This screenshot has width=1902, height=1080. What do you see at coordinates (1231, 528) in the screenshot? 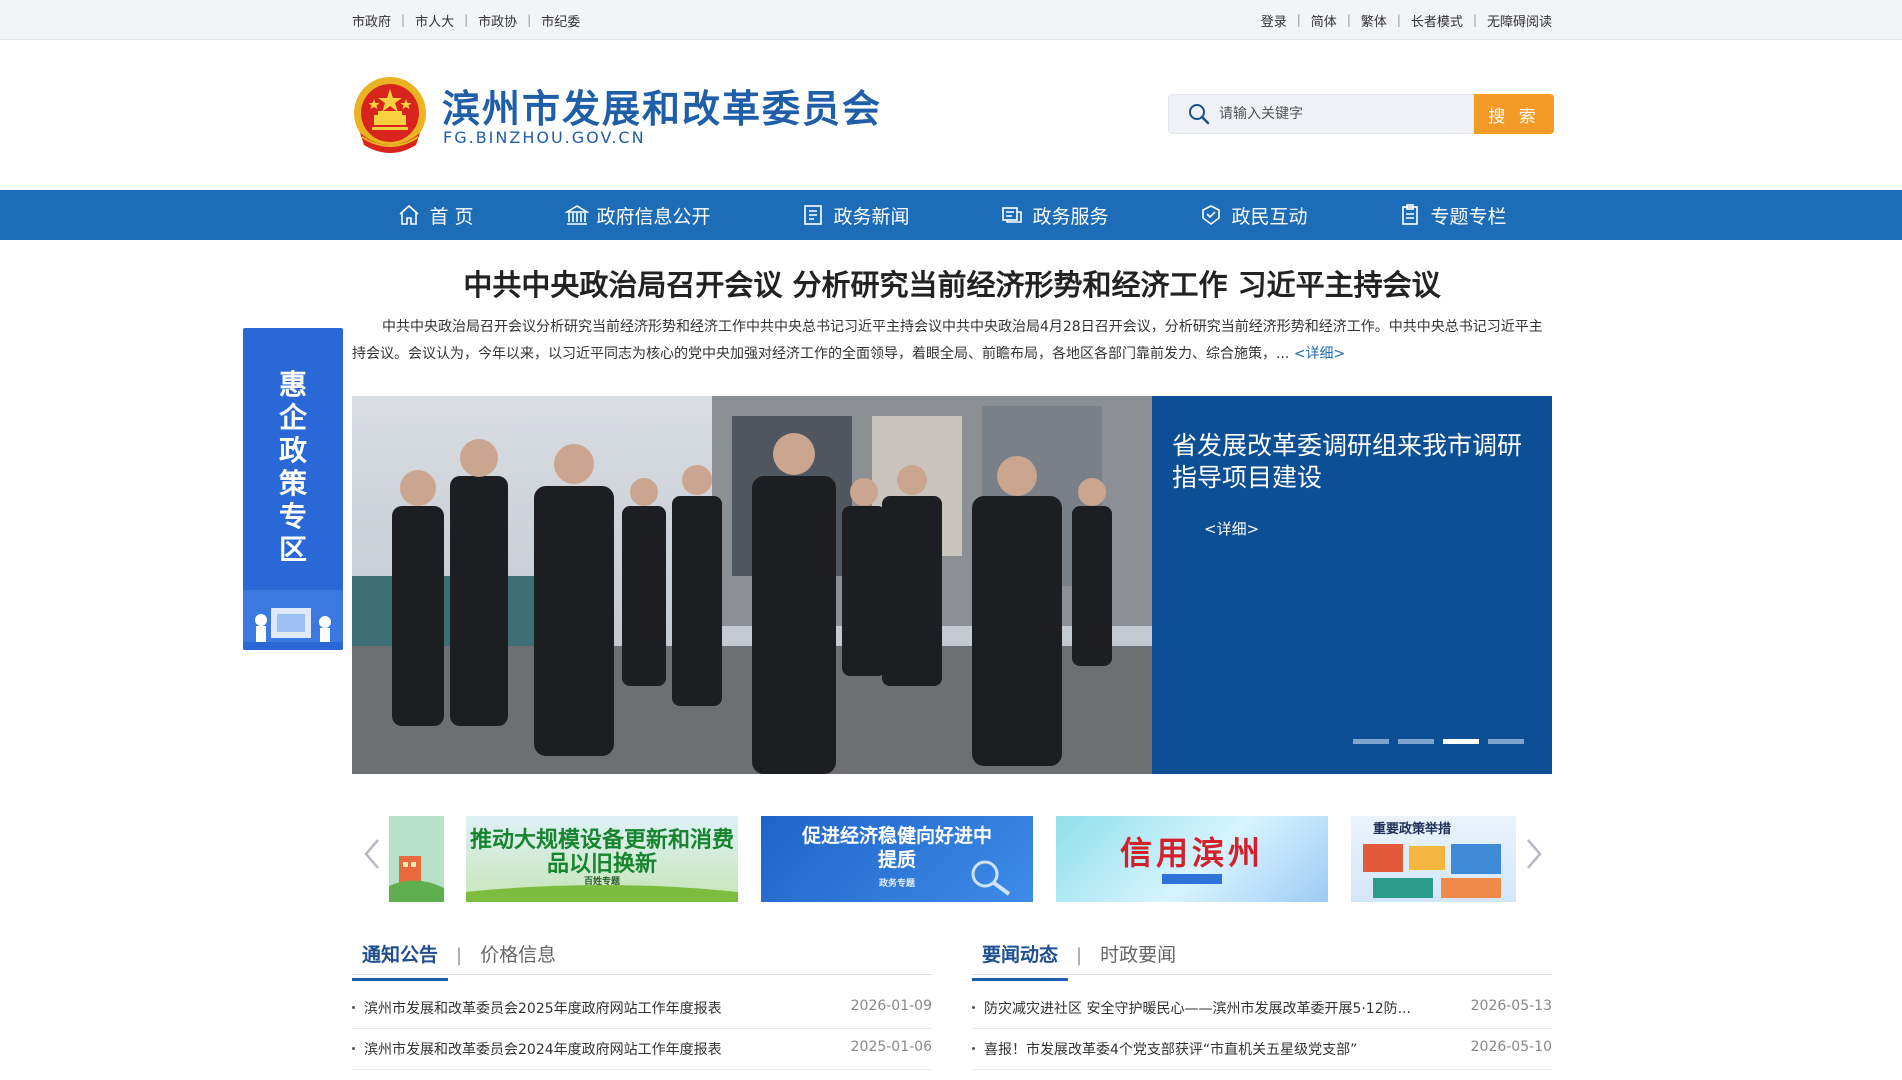
I see `carousel-more-link: <详细>` at bounding box center [1231, 528].